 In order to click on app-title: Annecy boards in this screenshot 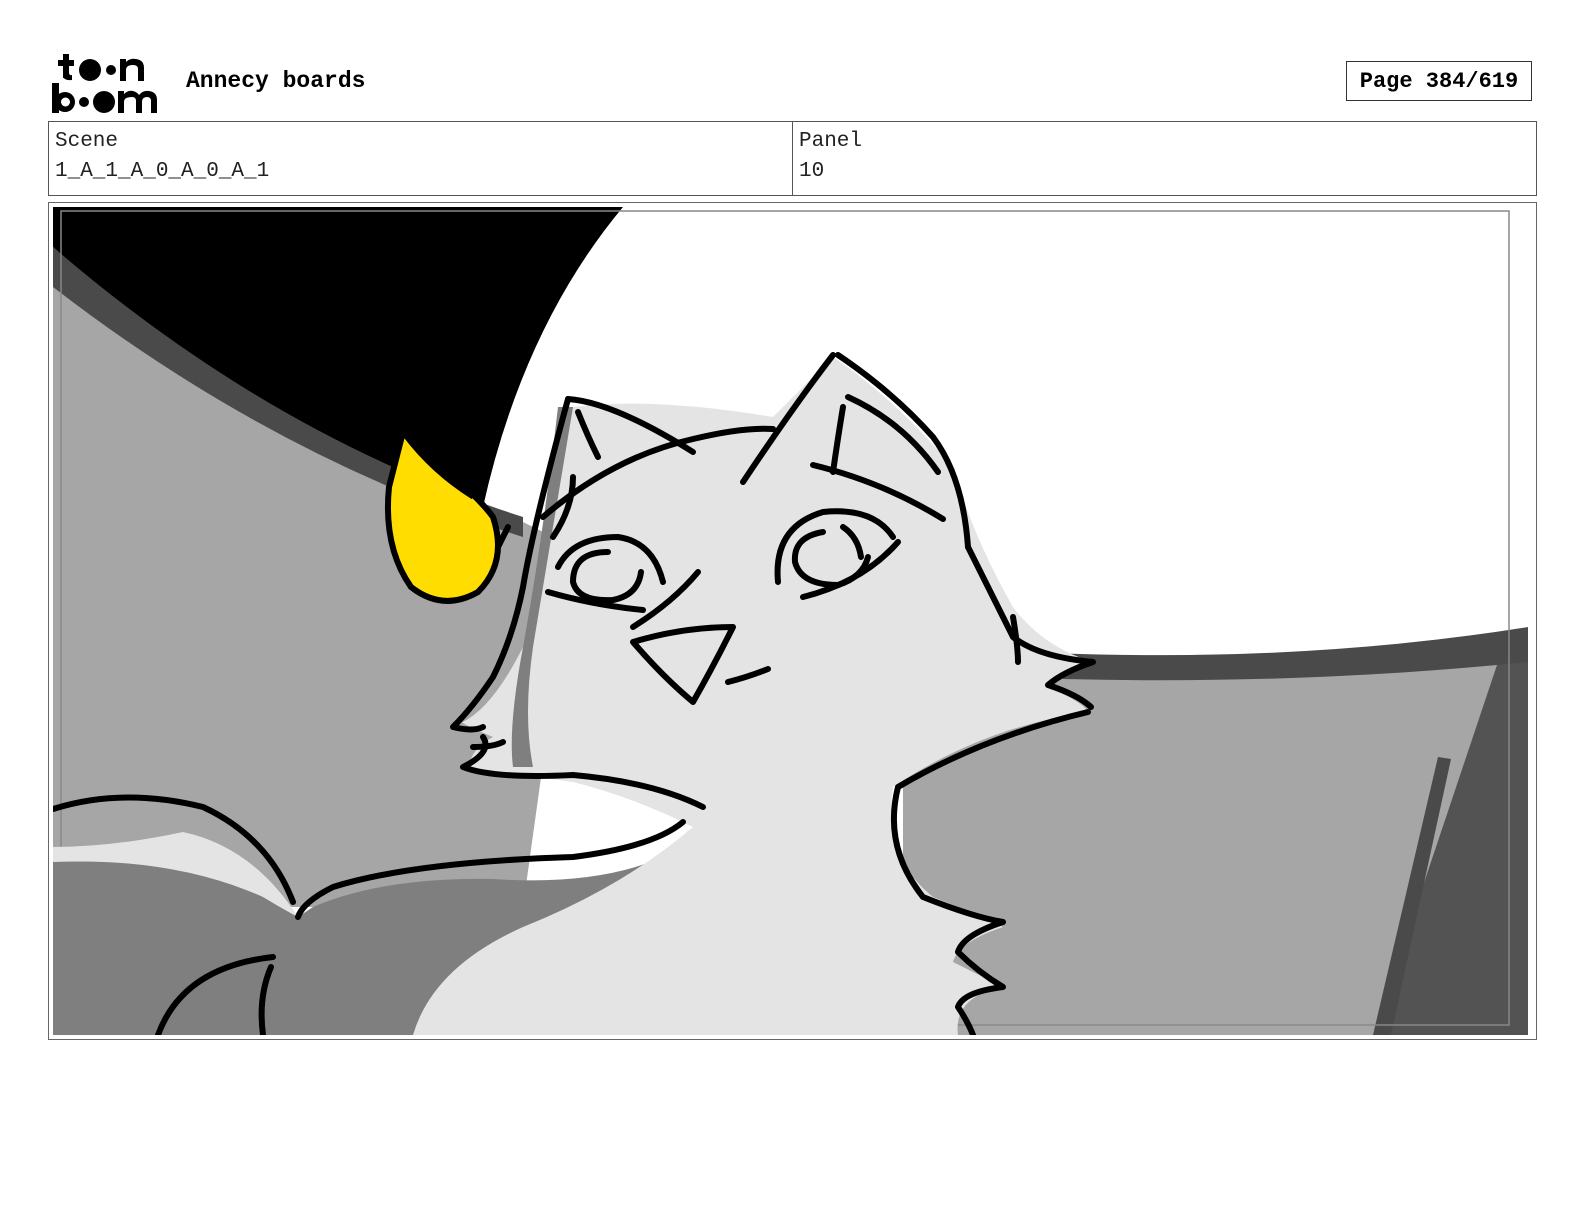, I will do `click(276, 81)`.